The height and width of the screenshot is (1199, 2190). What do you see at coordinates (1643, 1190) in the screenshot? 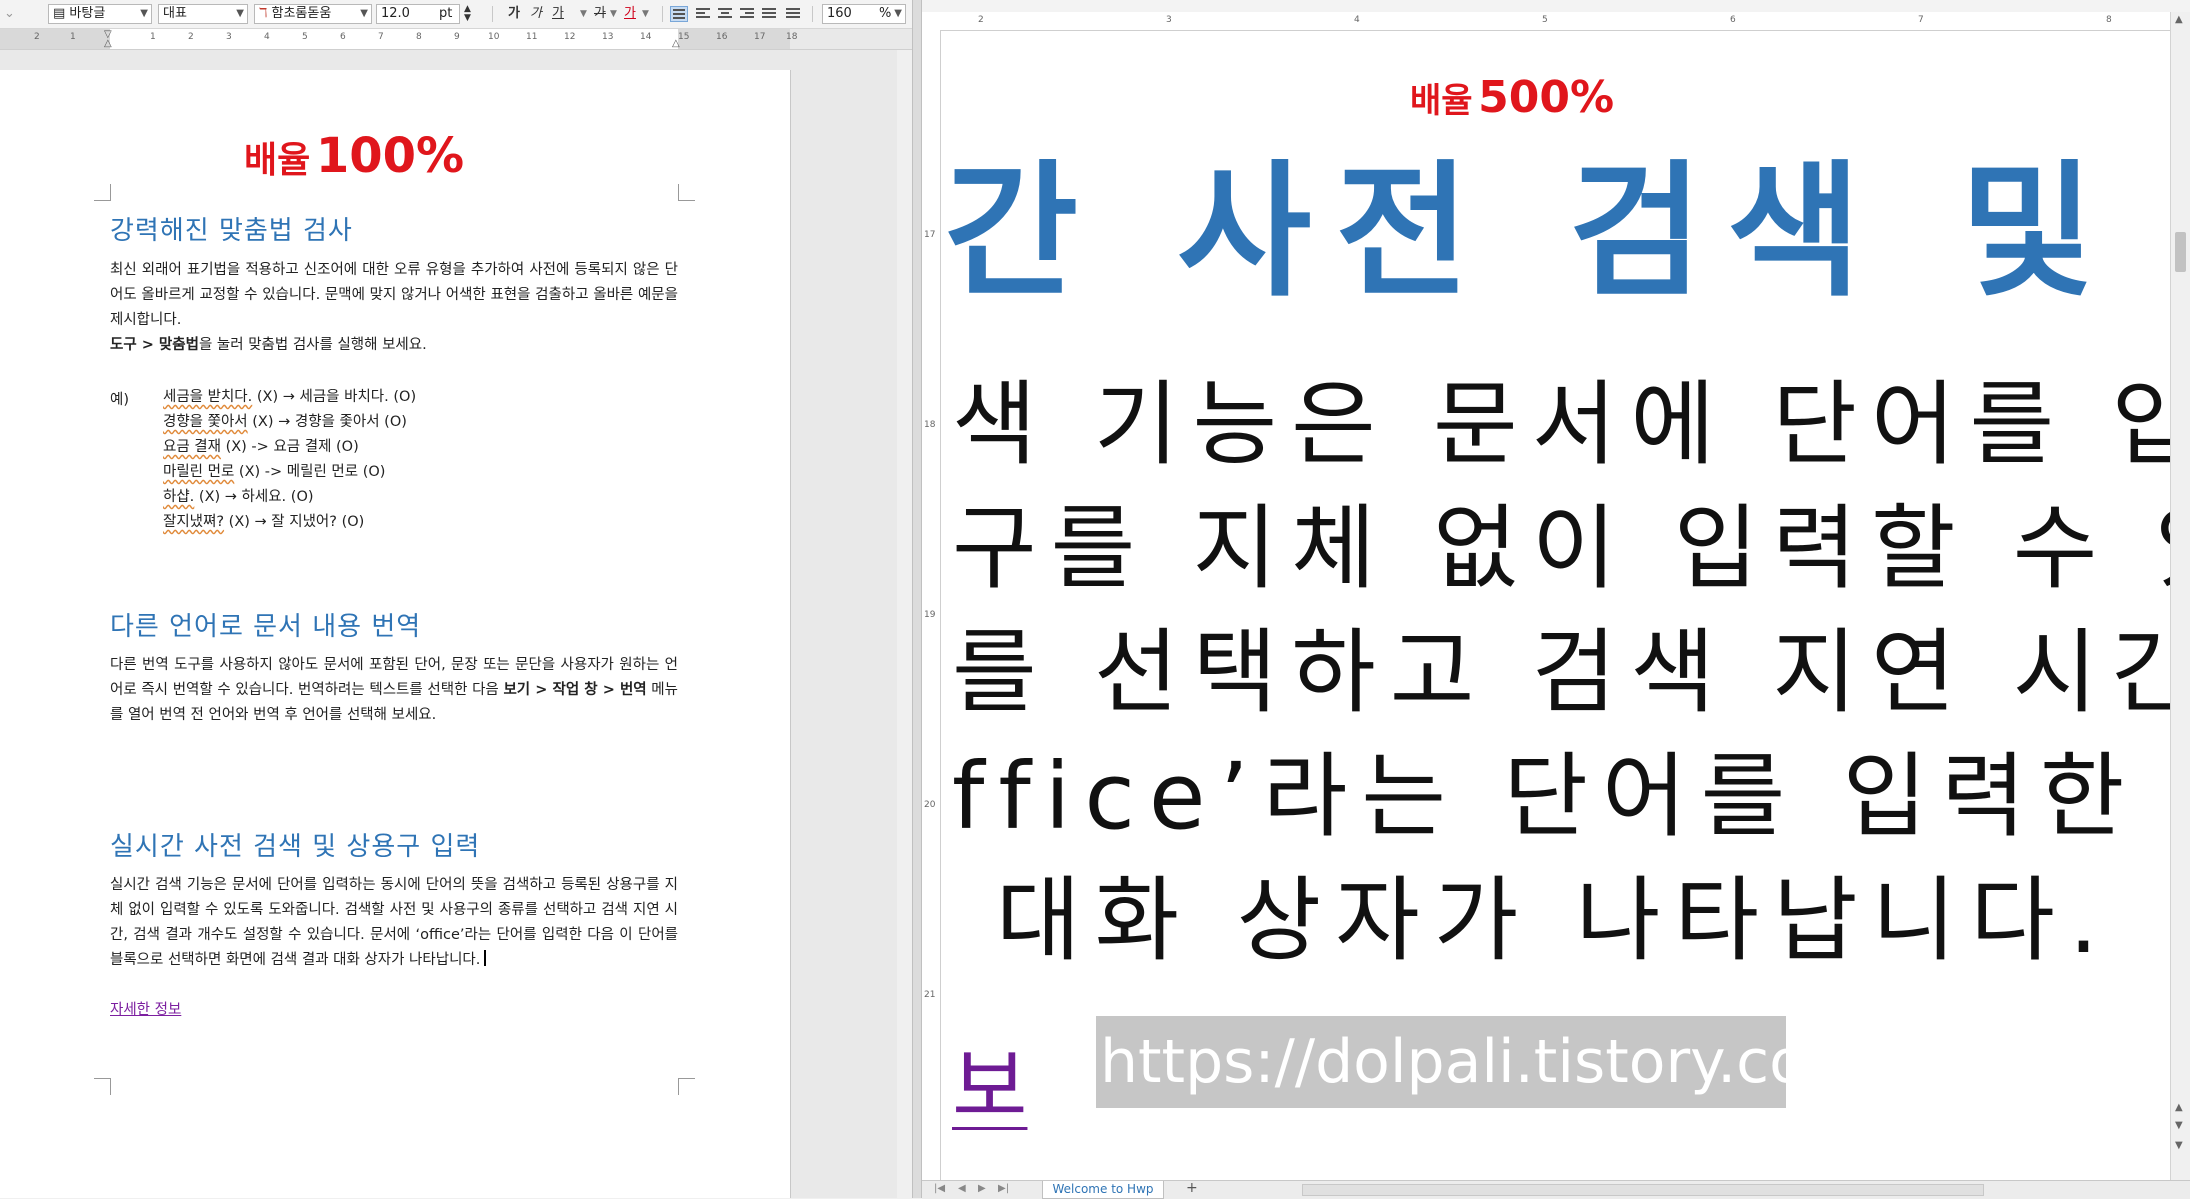
I see `horizontal-scrollbar` at bounding box center [1643, 1190].